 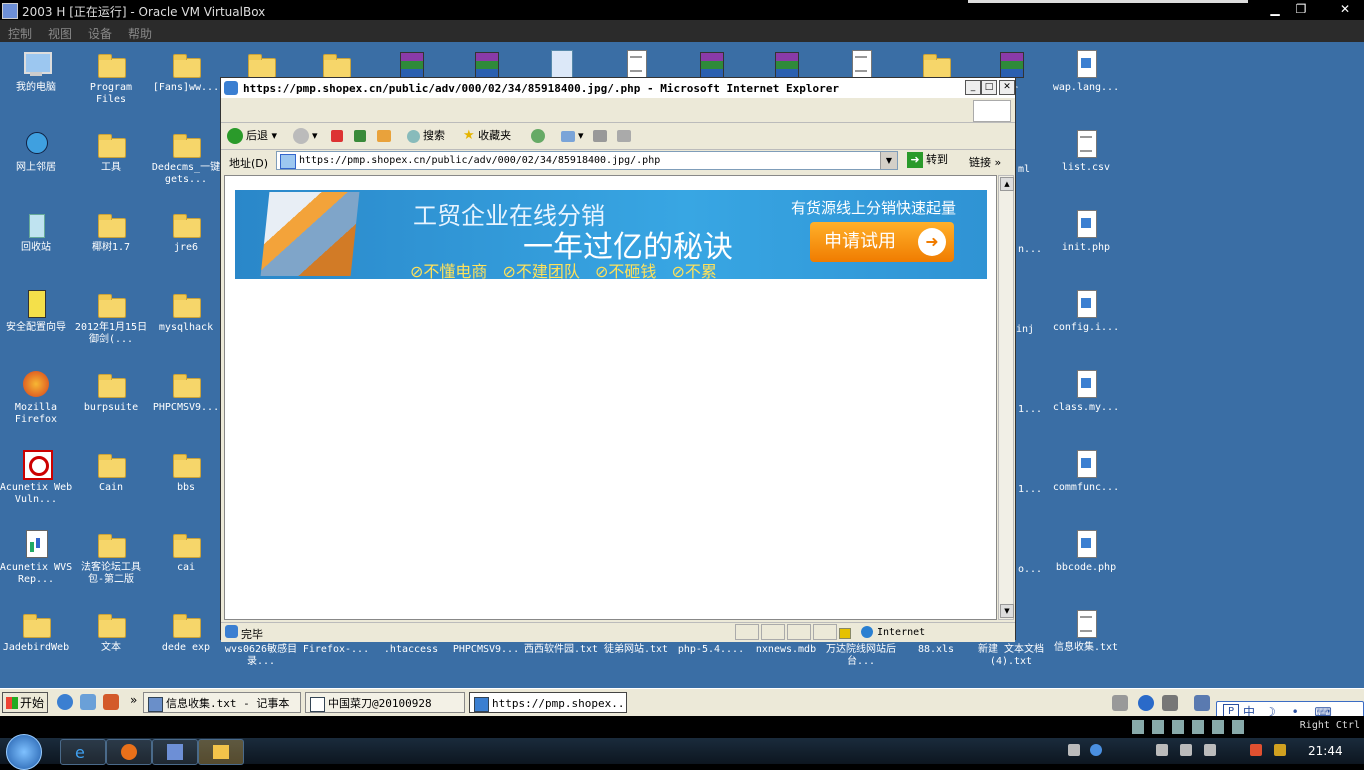 What do you see at coordinates (1011, 656) in the screenshot?
I see `desktop-icon-new-text: 新建 文本文档 (4).txt` at bounding box center [1011, 656].